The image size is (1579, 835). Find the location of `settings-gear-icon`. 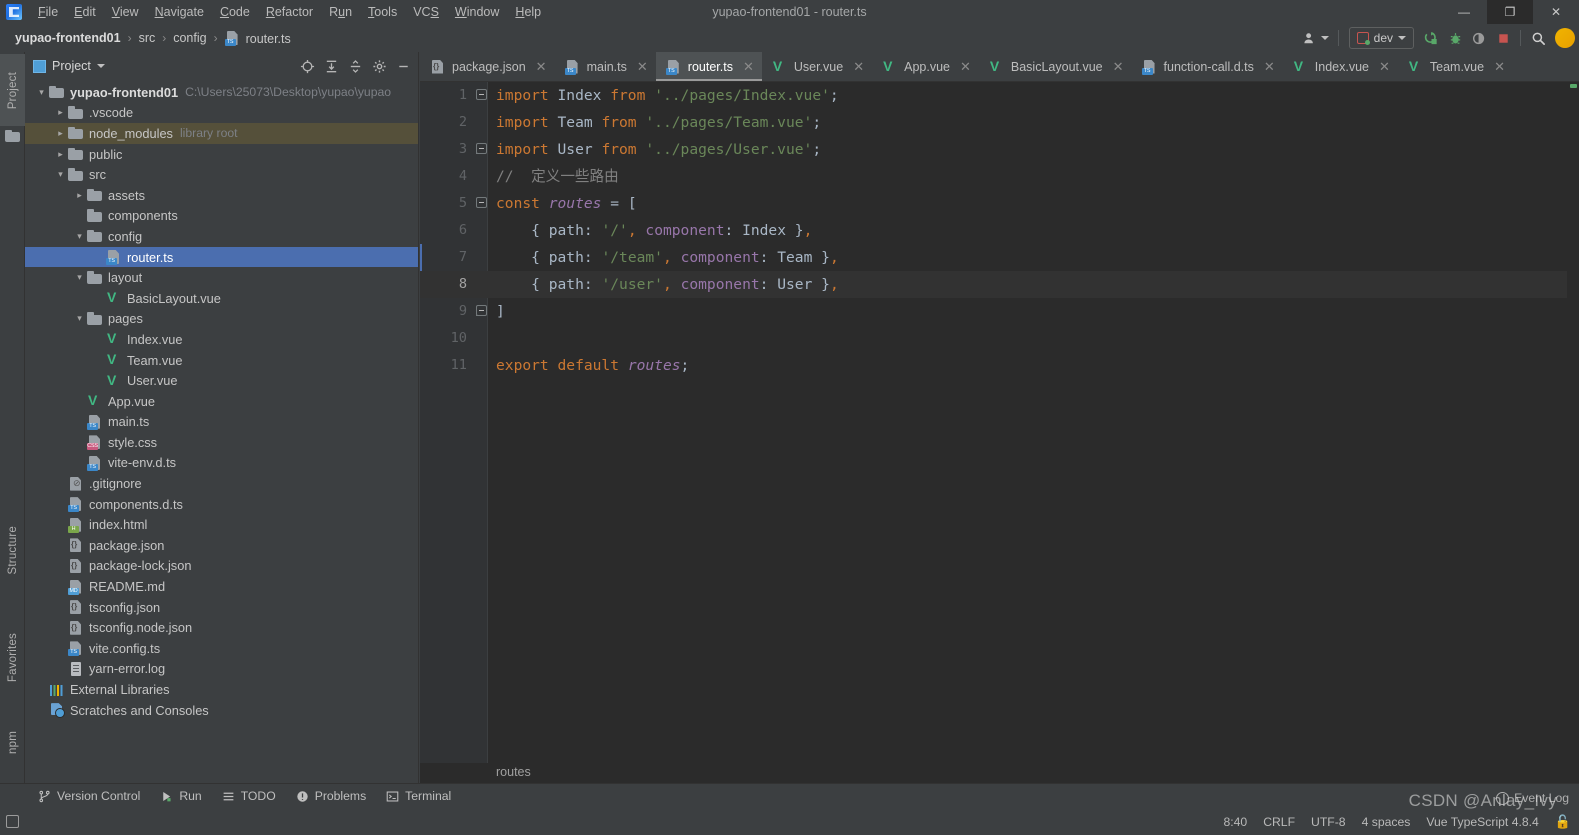

settings-gear-icon is located at coordinates (379, 66).